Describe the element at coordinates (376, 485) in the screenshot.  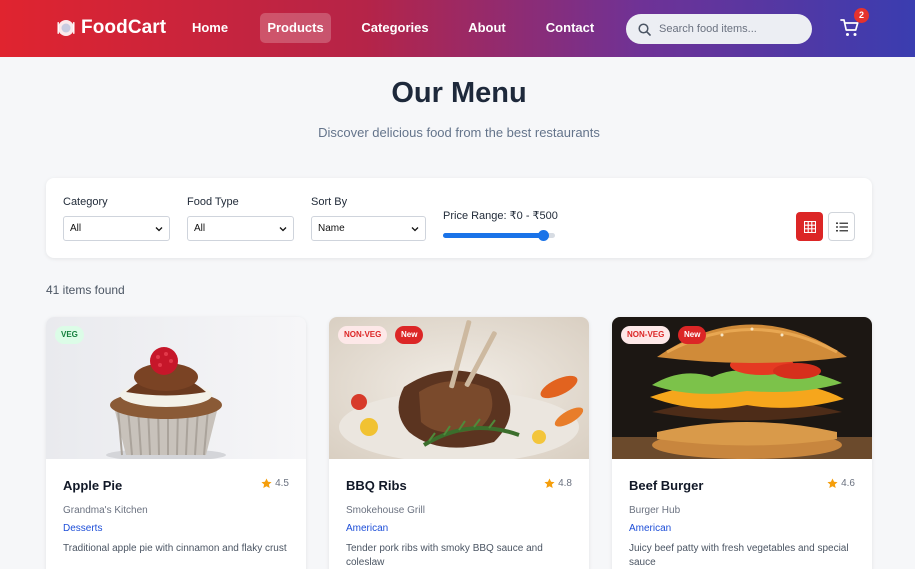
I see `product-title: BBQ Ribs` at that location.